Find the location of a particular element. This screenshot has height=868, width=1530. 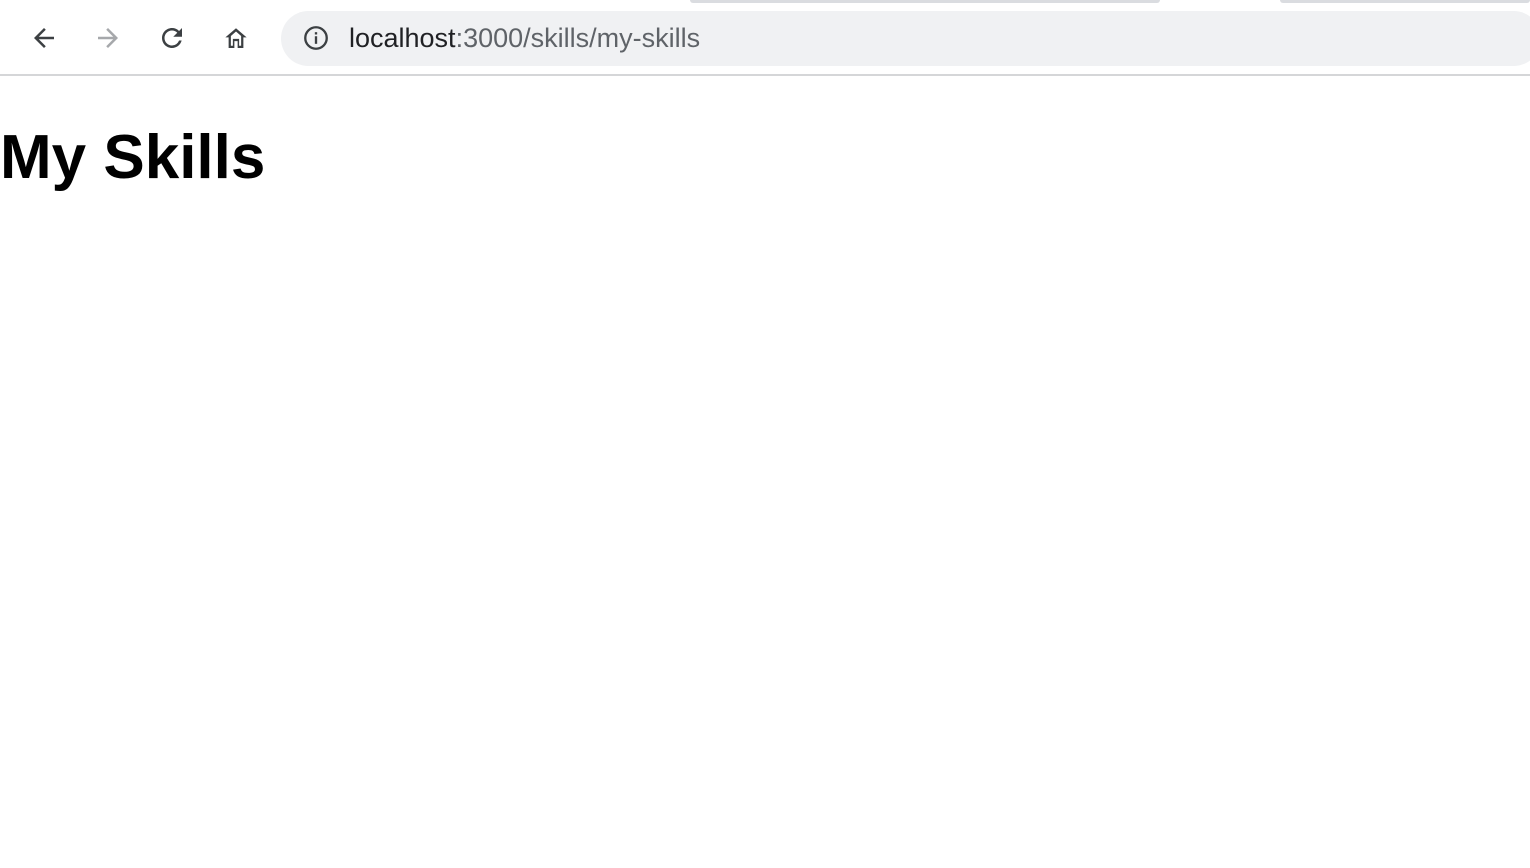

url-text: localhost:3000/skills/my-skills is located at coordinates (524, 38).